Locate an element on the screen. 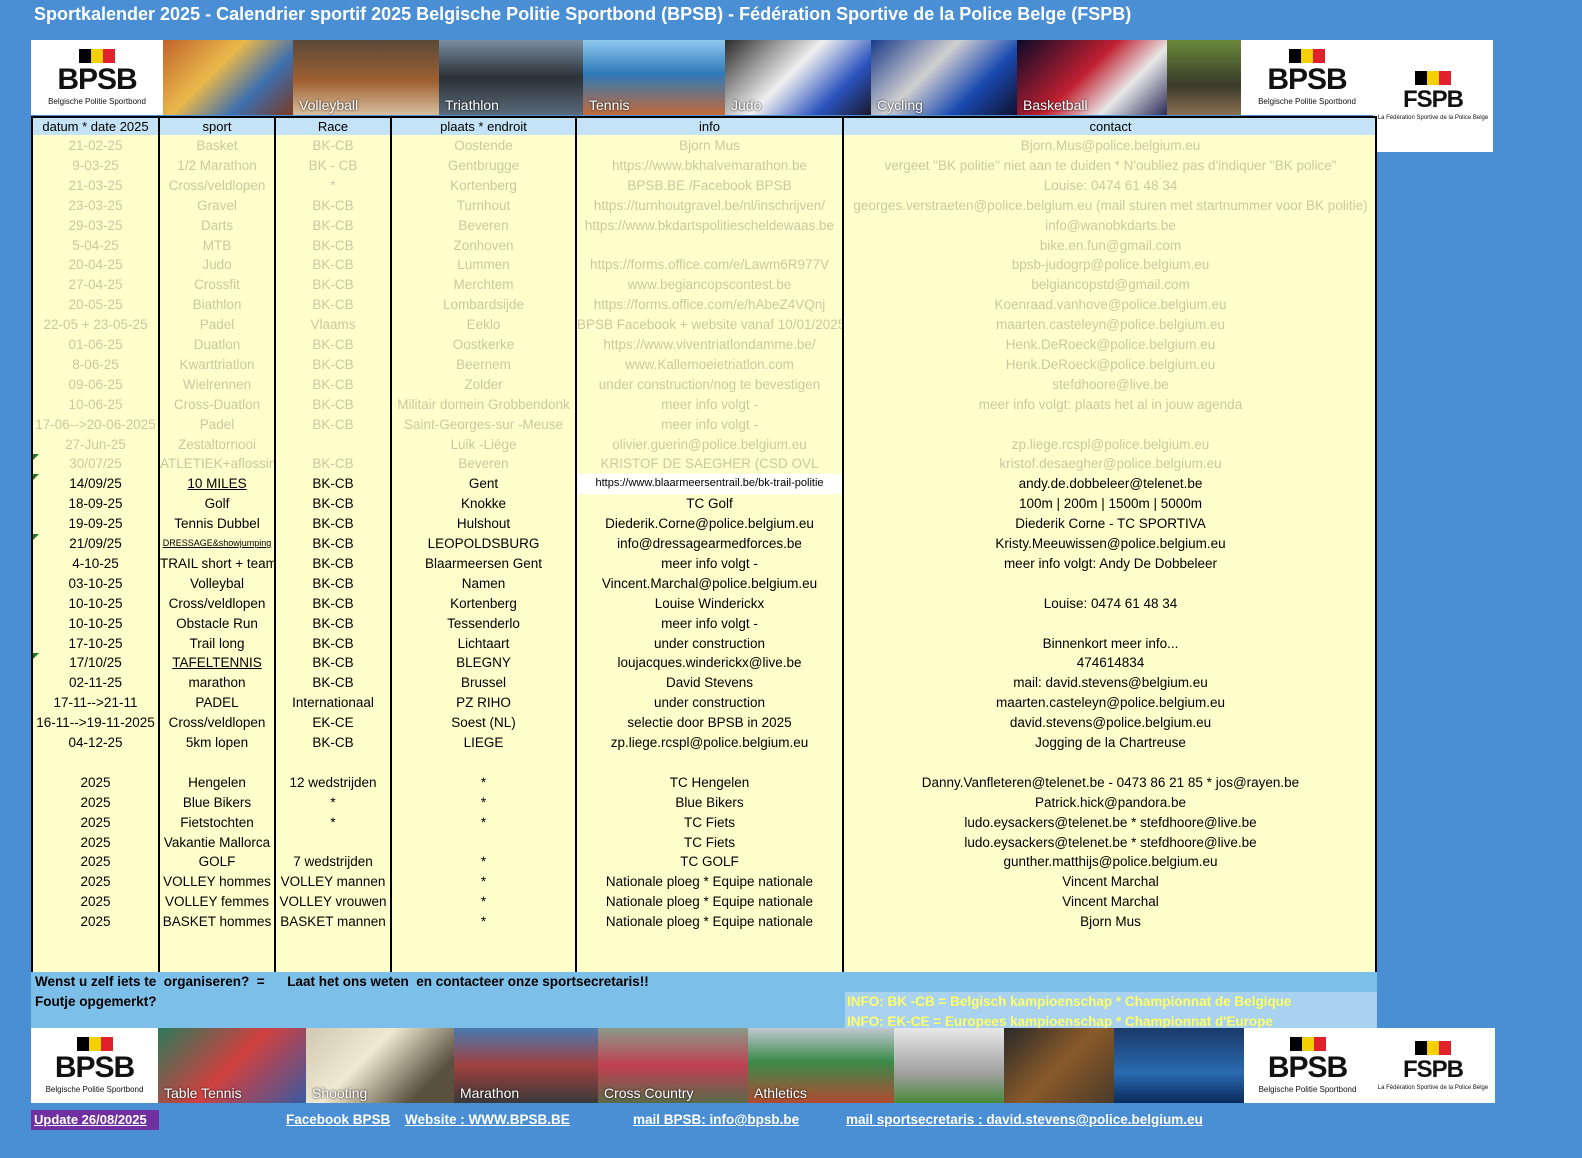  cell-info: TC GOLF is located at coordinates (709, 862).